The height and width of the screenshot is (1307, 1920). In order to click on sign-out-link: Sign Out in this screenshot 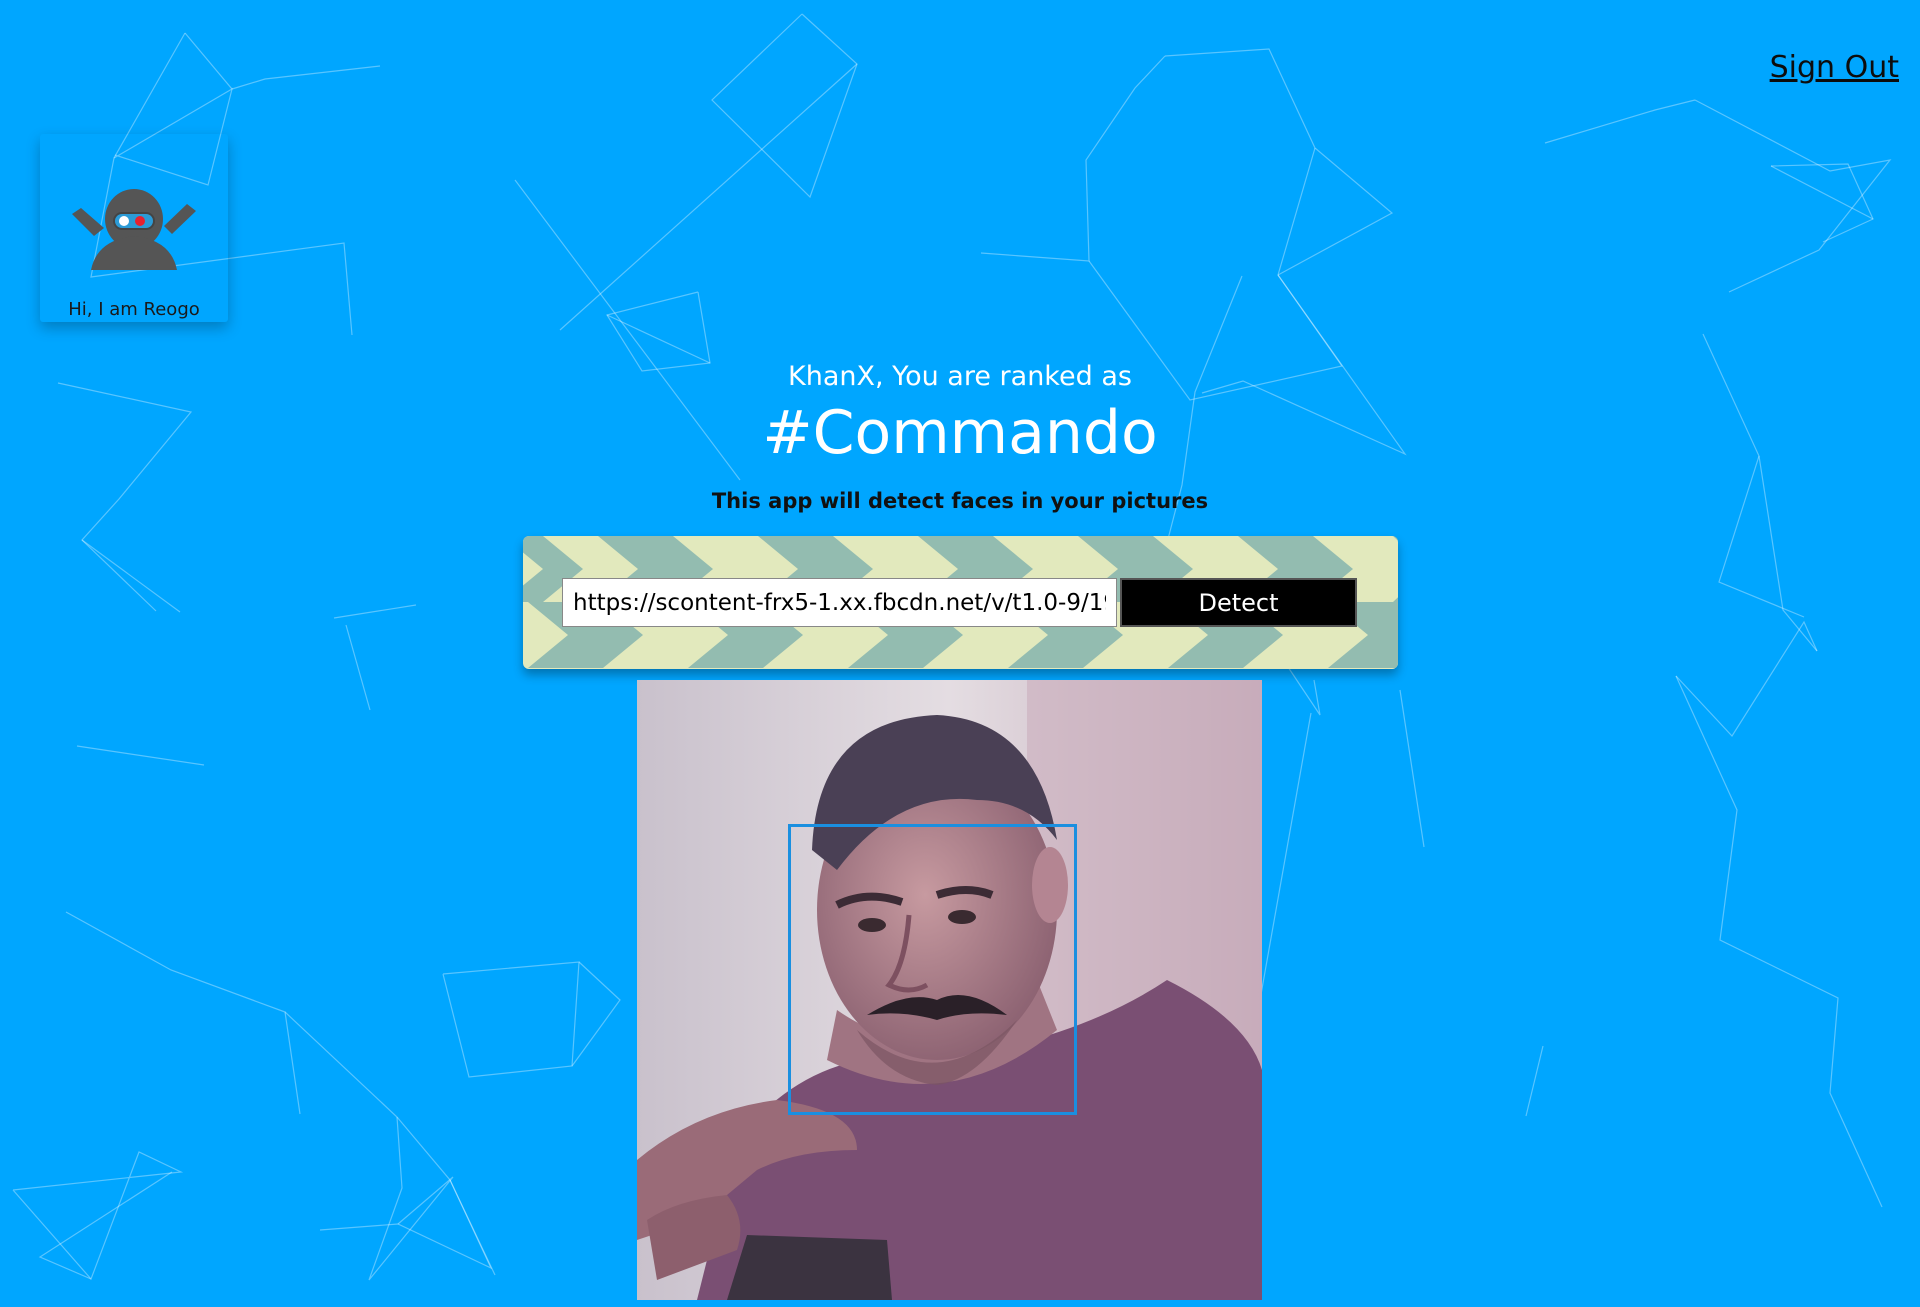, I will do `click(1834, 67)`.